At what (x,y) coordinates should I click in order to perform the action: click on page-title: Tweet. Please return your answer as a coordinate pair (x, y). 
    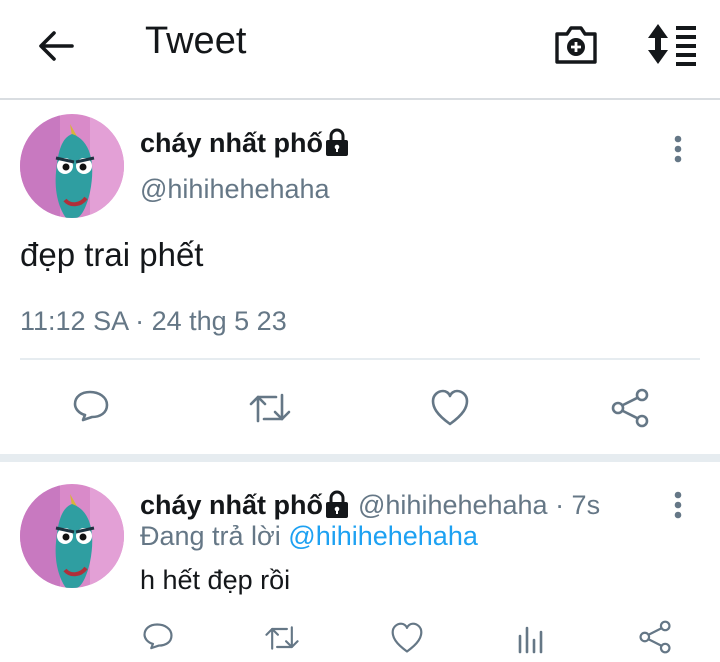
    Looking at the image, I should click on (196, 41).